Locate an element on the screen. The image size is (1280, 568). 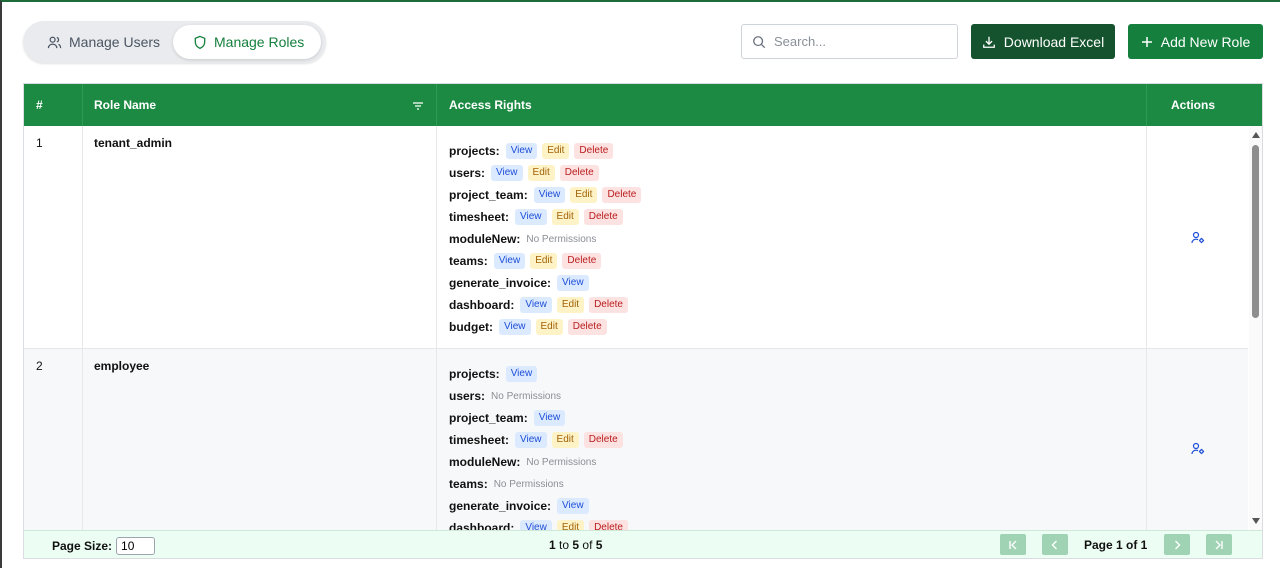
grid-header: # Role Name Access Rights Actions is located at coordinates (643, 105).